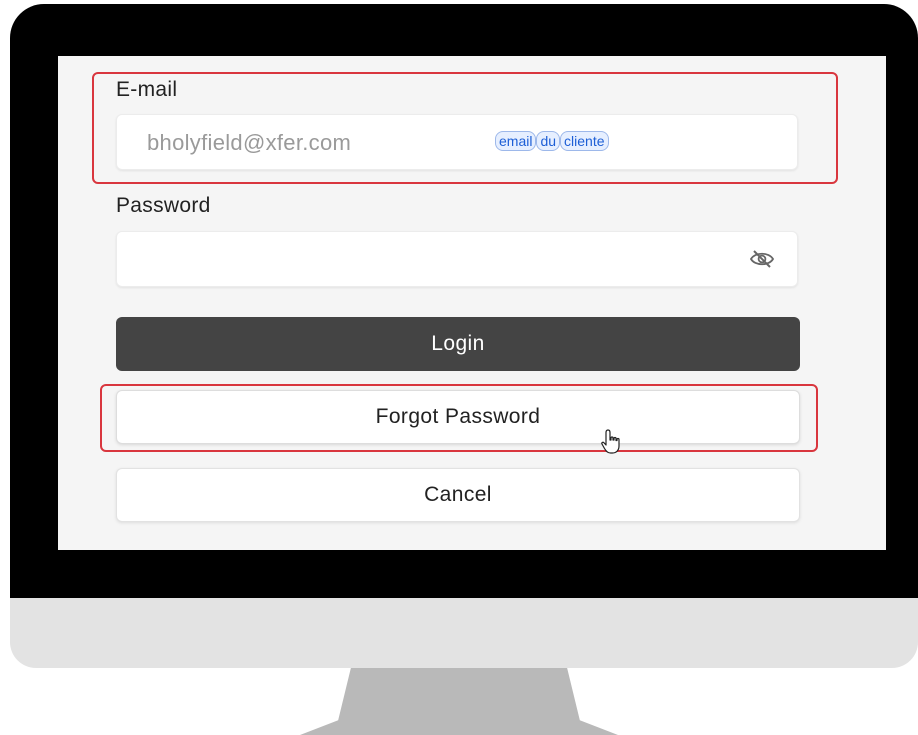 The width and height of the screenshot is (918, 735). Describe the element at coordinates (458, 417) in the screenshot. I see `forgot-password-button: Forgot Password` at that location.